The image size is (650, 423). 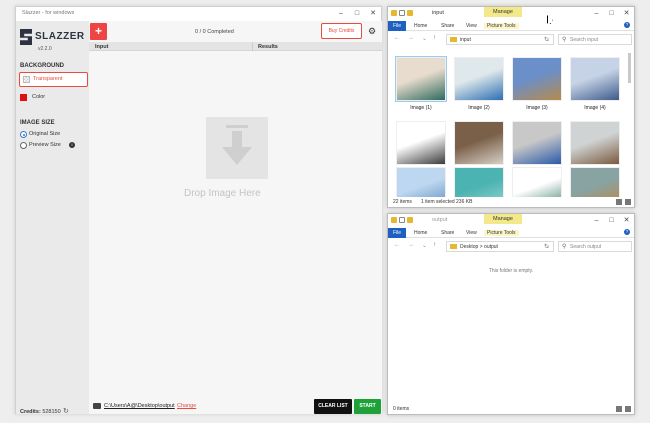 I want to click on gear-icon: ⚙, so click(x=372, y=31).